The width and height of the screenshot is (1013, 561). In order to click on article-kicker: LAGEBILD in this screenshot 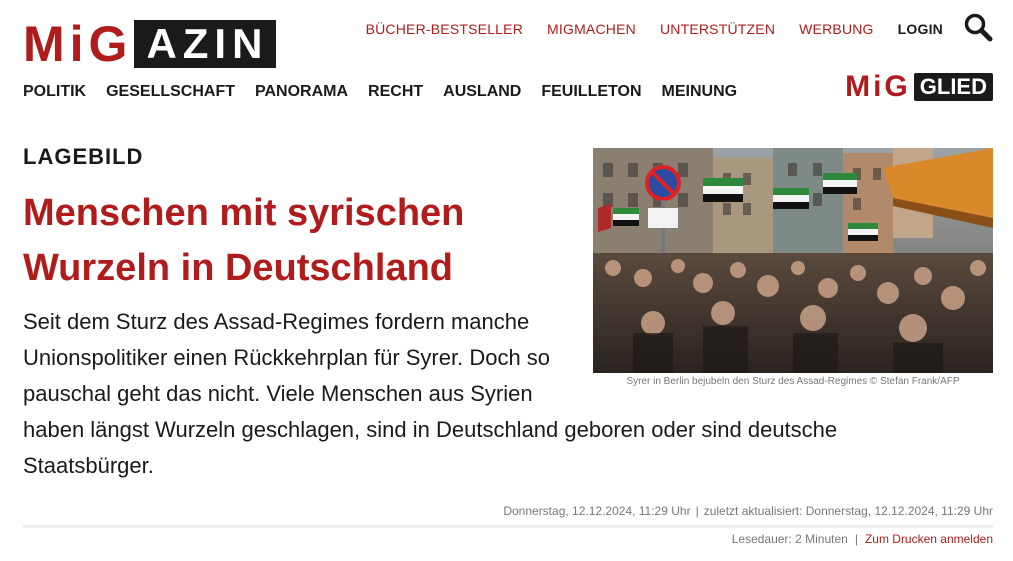, I will do `click(83, 156)`.